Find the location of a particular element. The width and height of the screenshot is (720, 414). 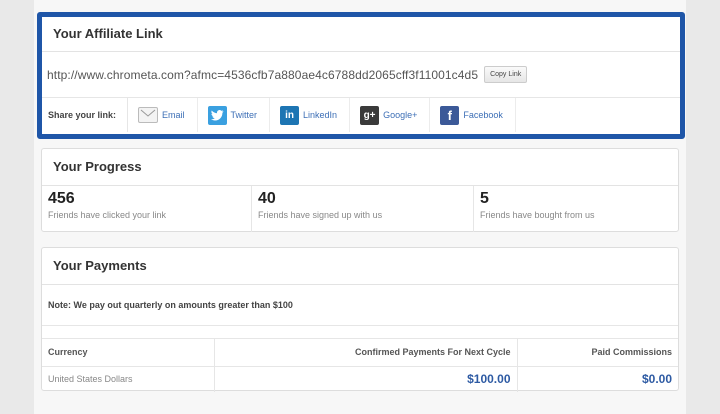

column-header-currency: Currency is located at coordinates (128, 353).